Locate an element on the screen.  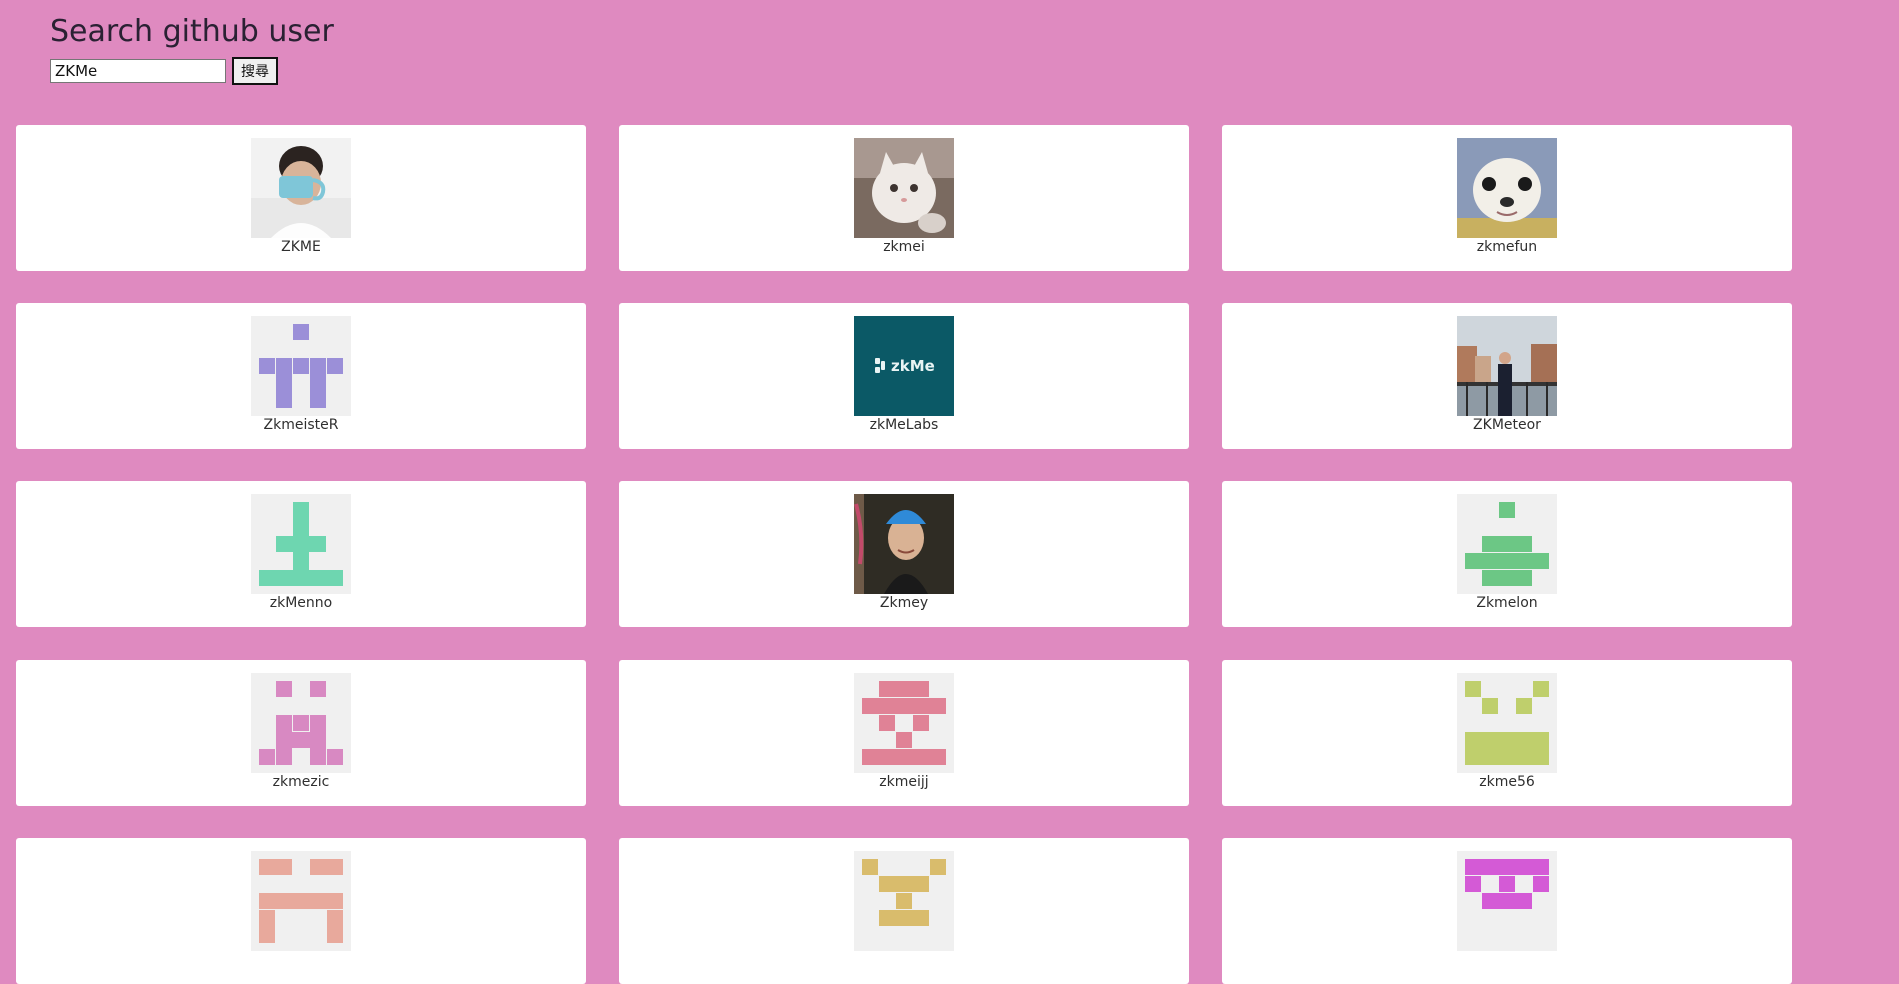
user-card: ZkmeisteR is located at coordinates (301, 376).